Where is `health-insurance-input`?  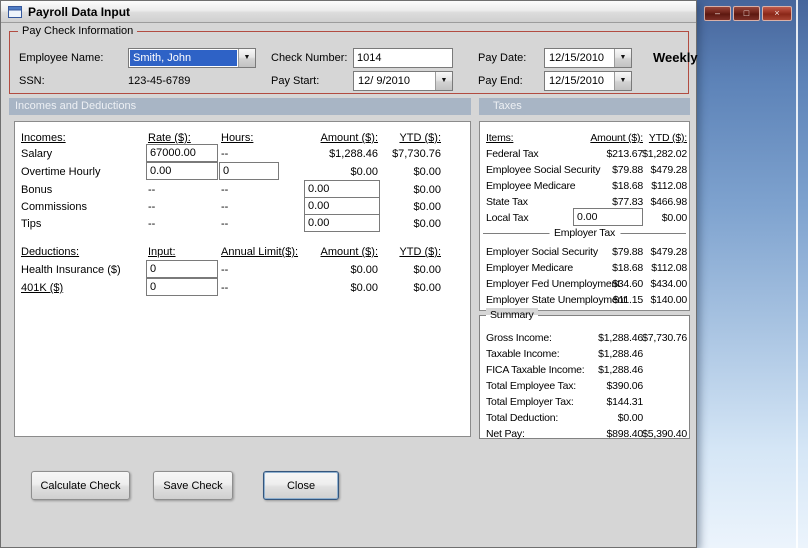 health-insurance-input is located at coordinates (182, 269).